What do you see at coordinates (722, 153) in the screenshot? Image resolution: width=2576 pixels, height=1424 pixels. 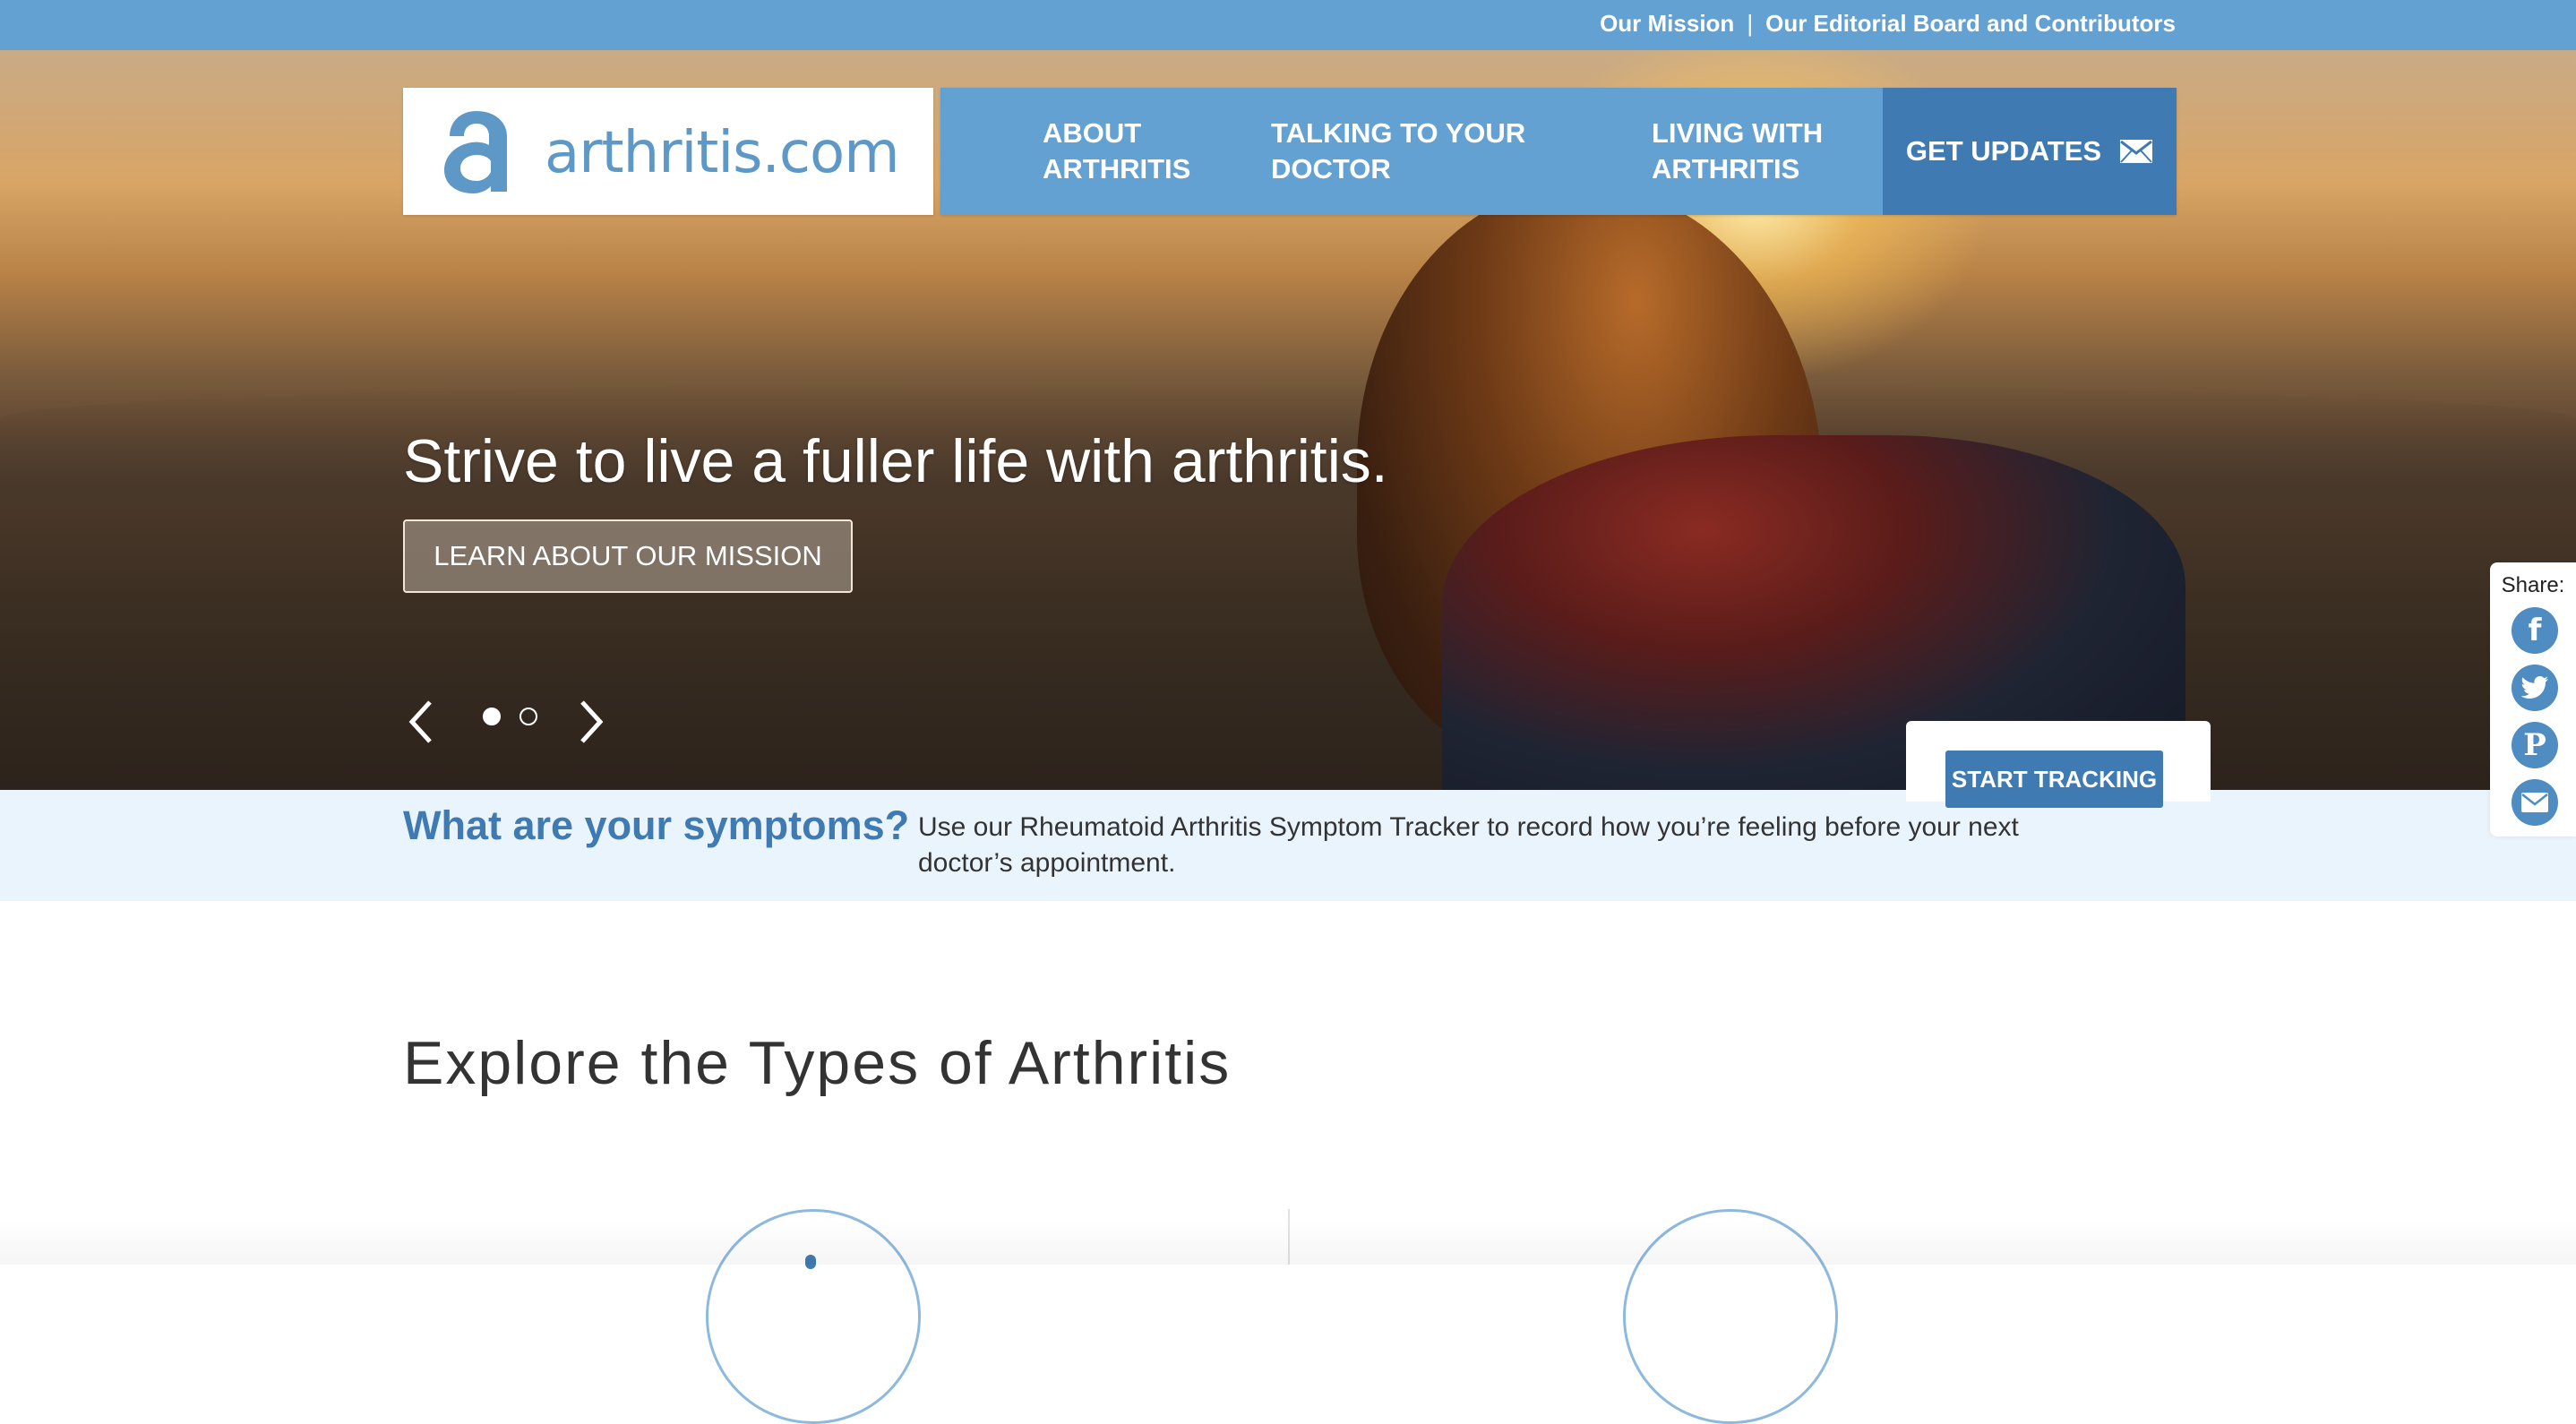 I see `logo-wordmark: arthritis.com` at bounding box center [722, 153].